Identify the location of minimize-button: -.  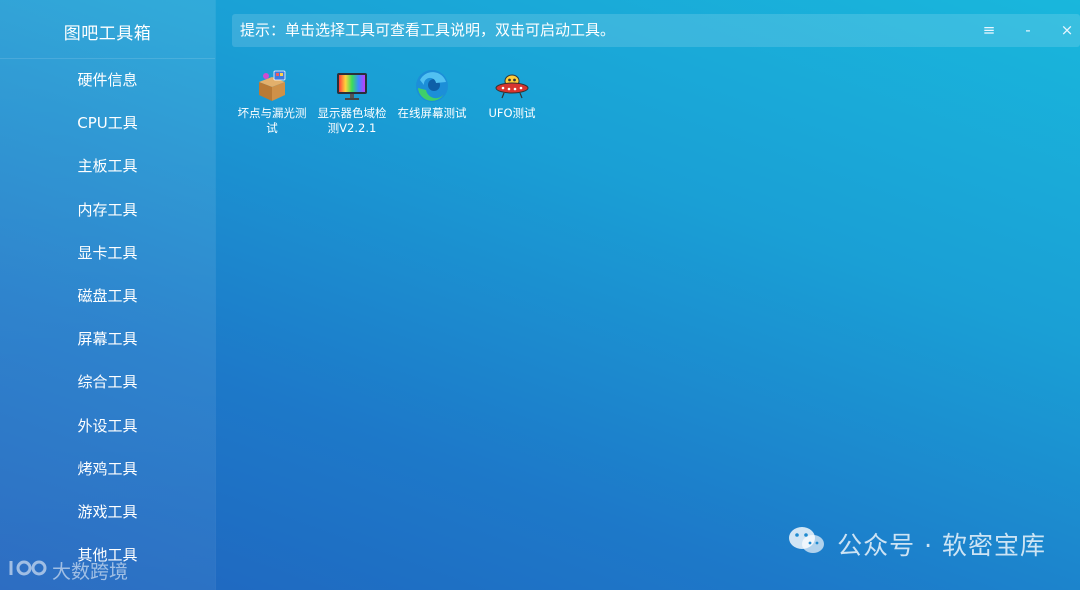
(1028, 30).